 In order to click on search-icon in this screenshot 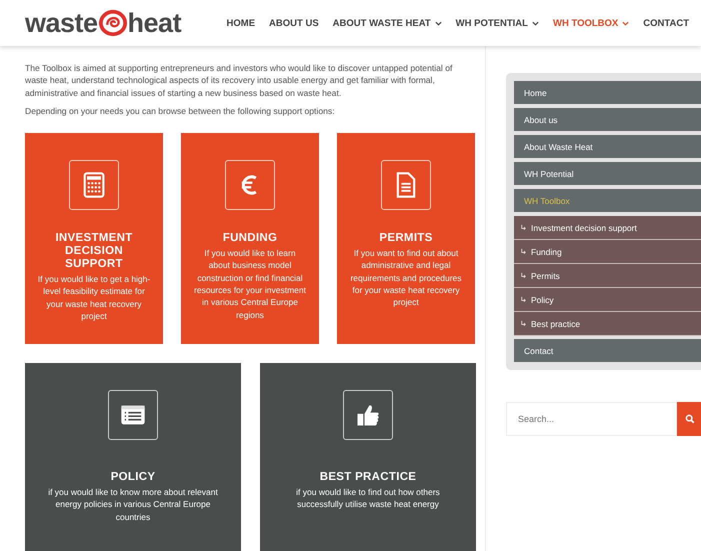, I will do `click(689, 419)`.